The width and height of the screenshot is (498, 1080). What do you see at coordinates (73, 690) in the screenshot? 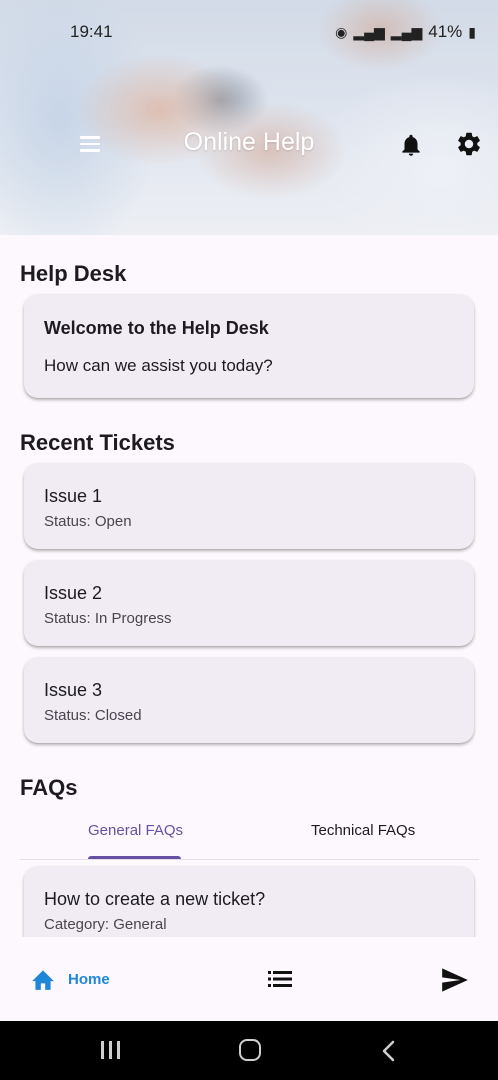
I see `ticket-title: Issue 3` at bounding box center [73, 690].